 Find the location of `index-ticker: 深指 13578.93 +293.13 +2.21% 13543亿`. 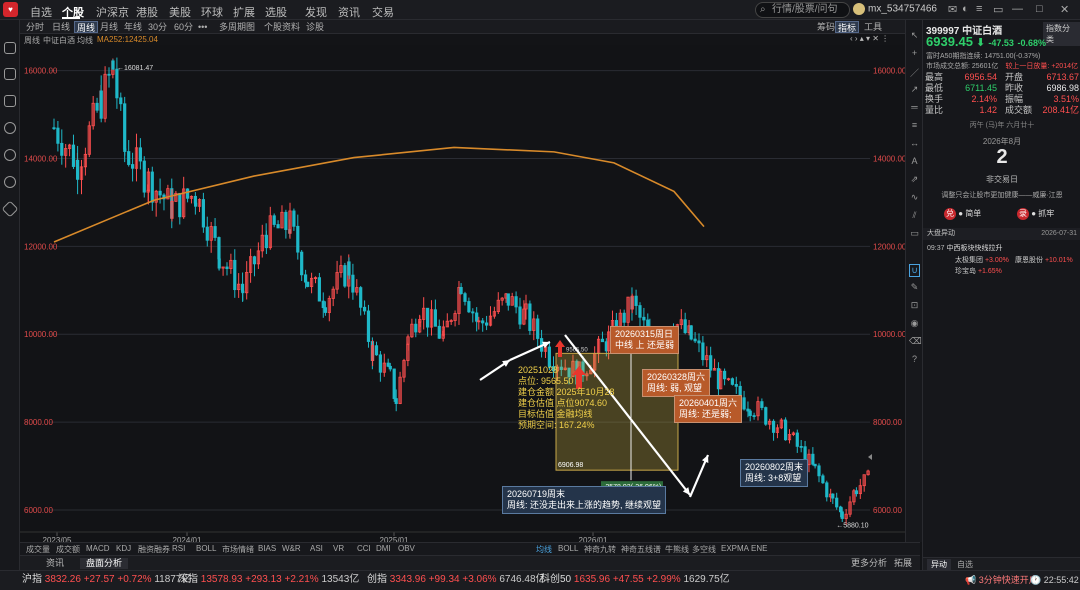

index-ticker: 深指 13578.93 +293.13 +2.21% 13543亿 is located at coordinates (268, 580).